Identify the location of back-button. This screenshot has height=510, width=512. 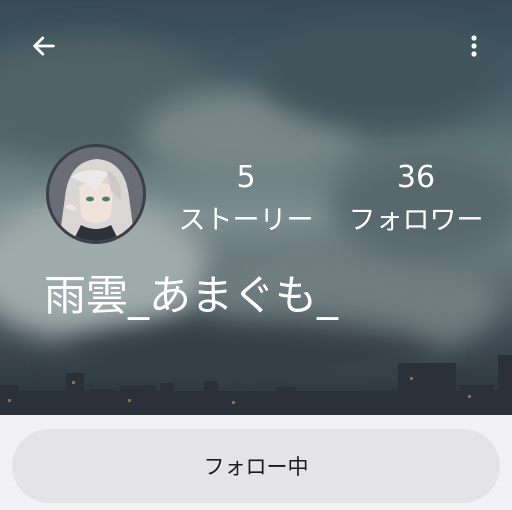
(44, 46).